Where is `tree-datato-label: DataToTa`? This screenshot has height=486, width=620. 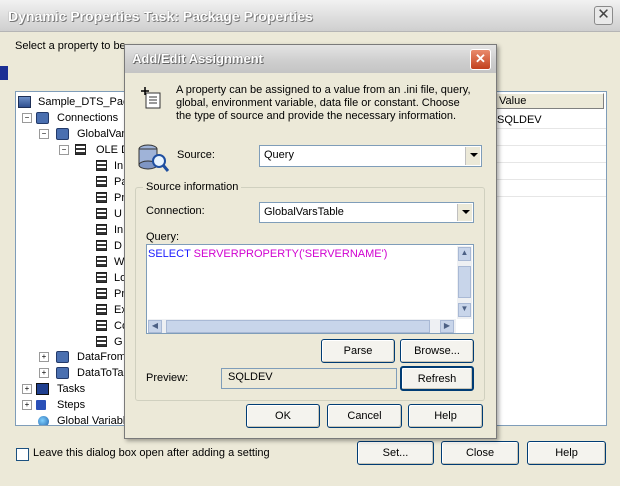
tree-datato-label: DataToTa is located at coordinates (100, 373).